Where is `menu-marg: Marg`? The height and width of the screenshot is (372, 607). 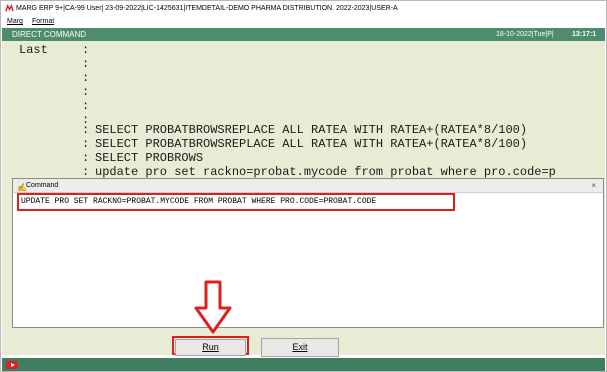 menu-marg: Marg is located at coordinates (15, 21).